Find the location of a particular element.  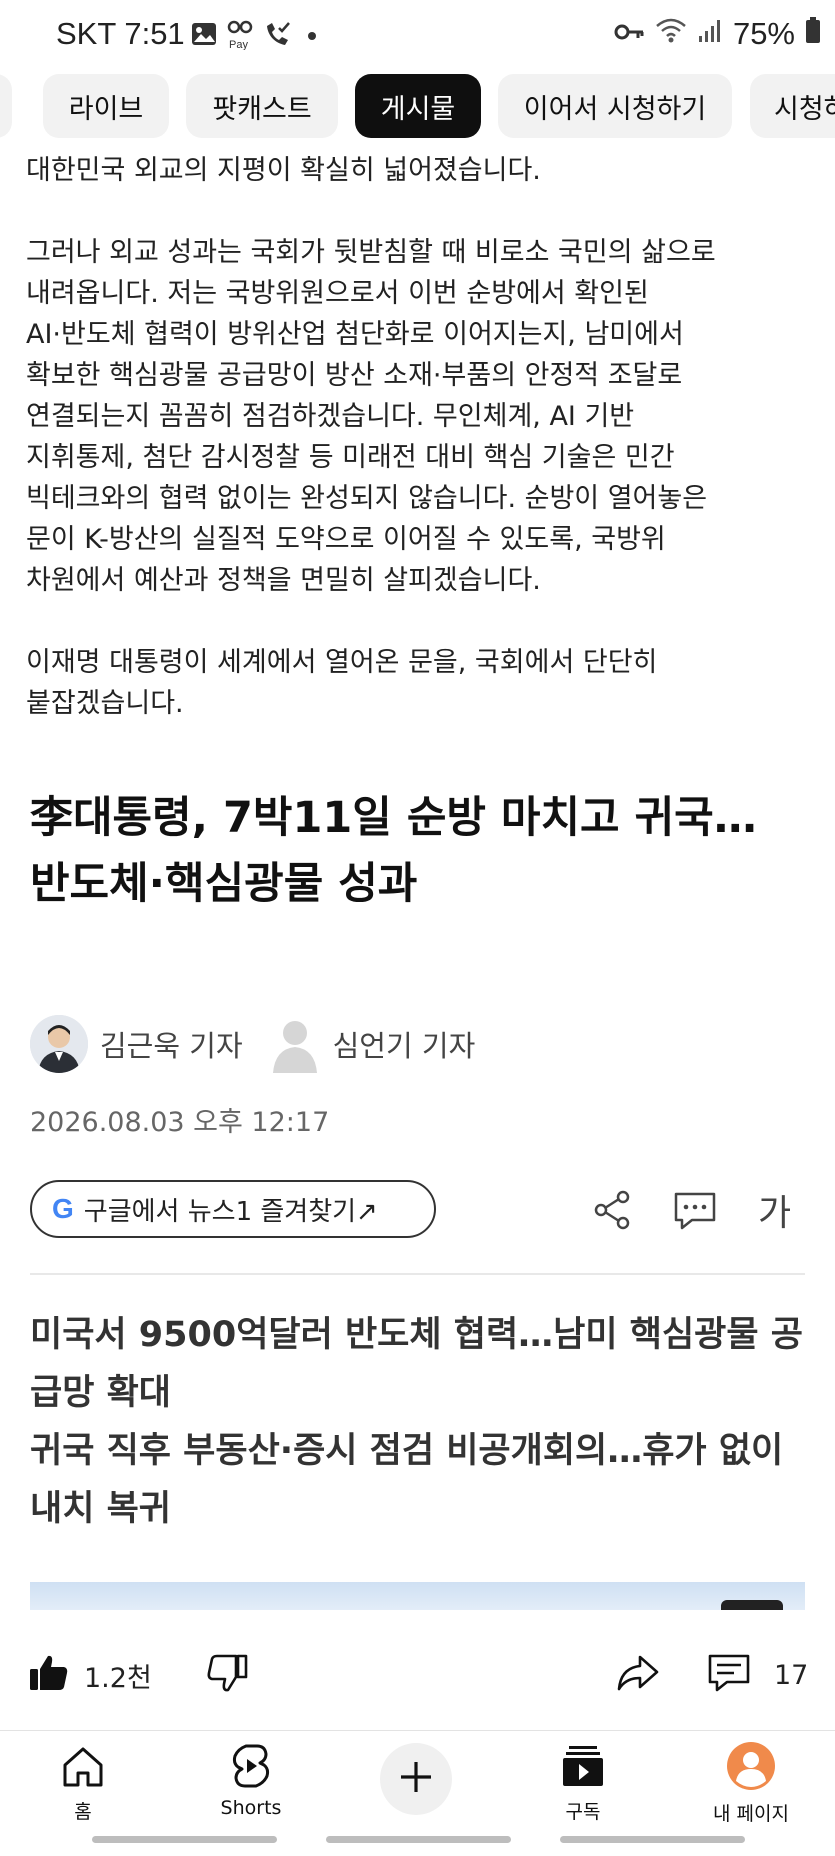

like-button: 1.2천 is located at coordinates (90, 1675).